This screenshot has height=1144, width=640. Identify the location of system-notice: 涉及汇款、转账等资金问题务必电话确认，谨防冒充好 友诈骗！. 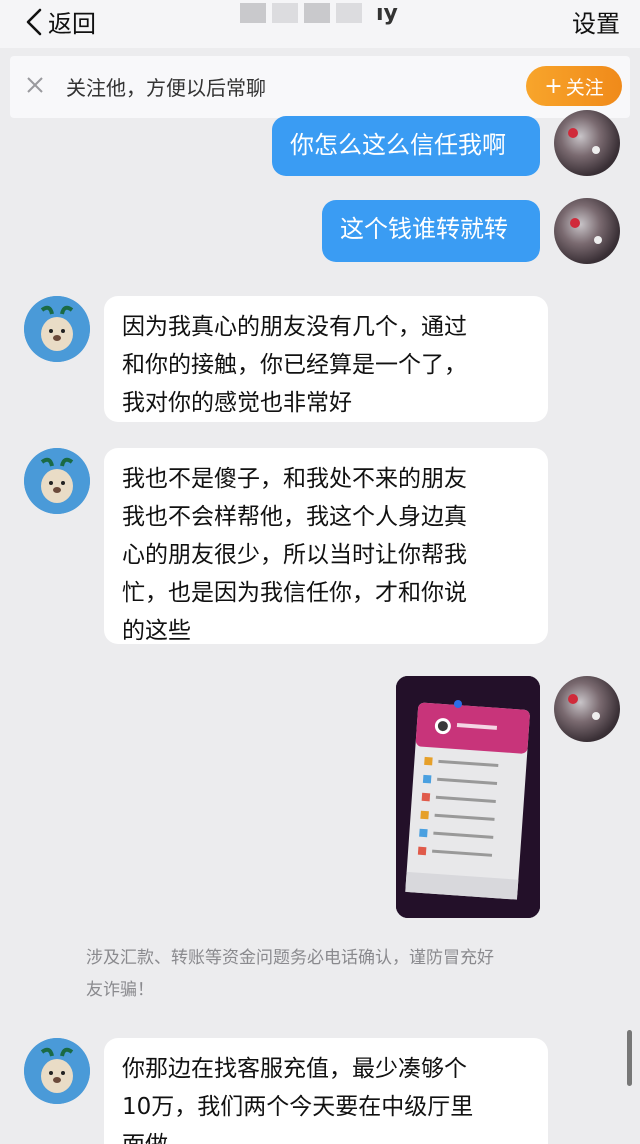
(326, 974).